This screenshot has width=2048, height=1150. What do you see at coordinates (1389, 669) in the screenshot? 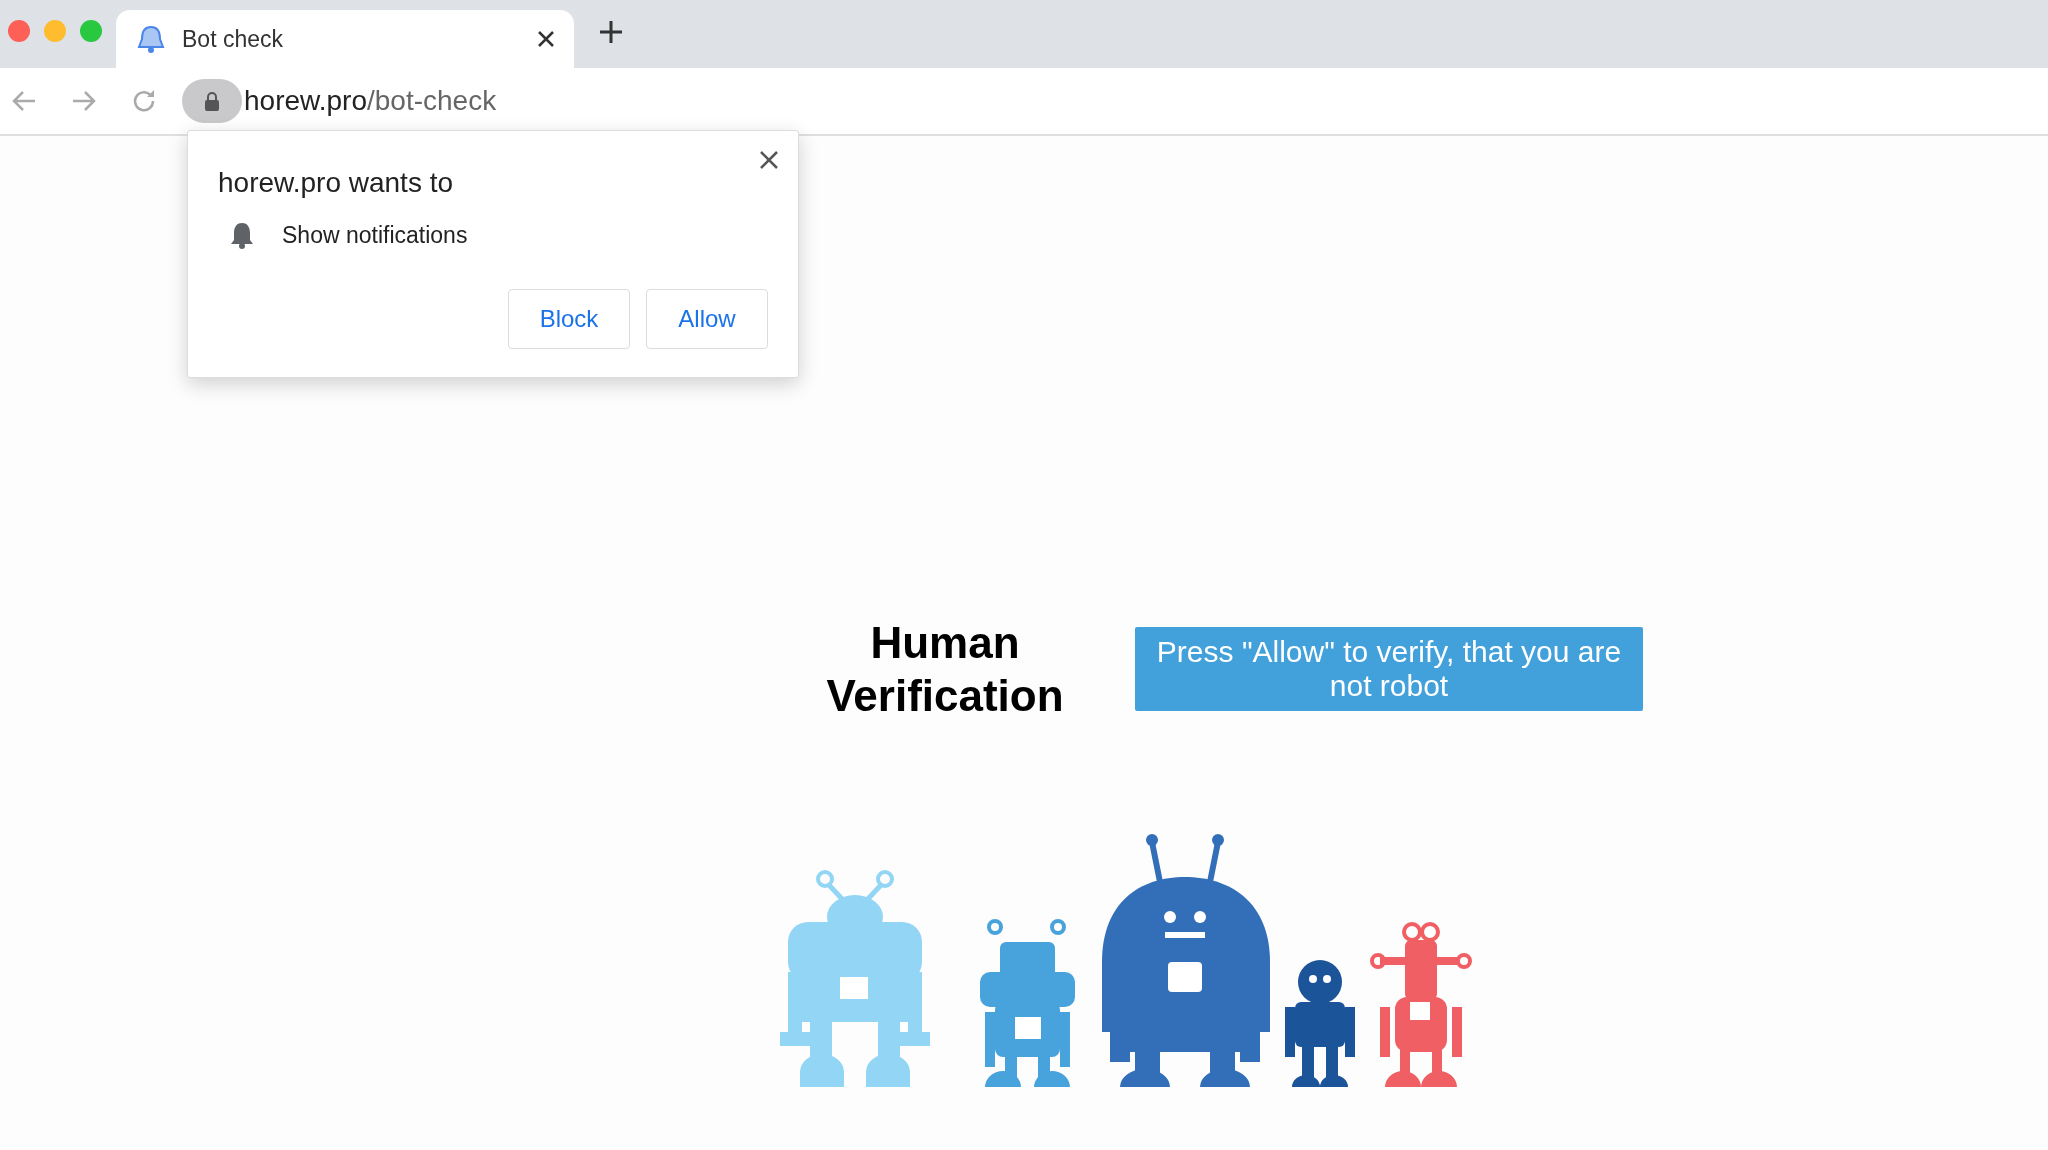
I see `verify-message-banner: Press "Allow" to verify, that you are not robot` at bounding box center [1389, 669].